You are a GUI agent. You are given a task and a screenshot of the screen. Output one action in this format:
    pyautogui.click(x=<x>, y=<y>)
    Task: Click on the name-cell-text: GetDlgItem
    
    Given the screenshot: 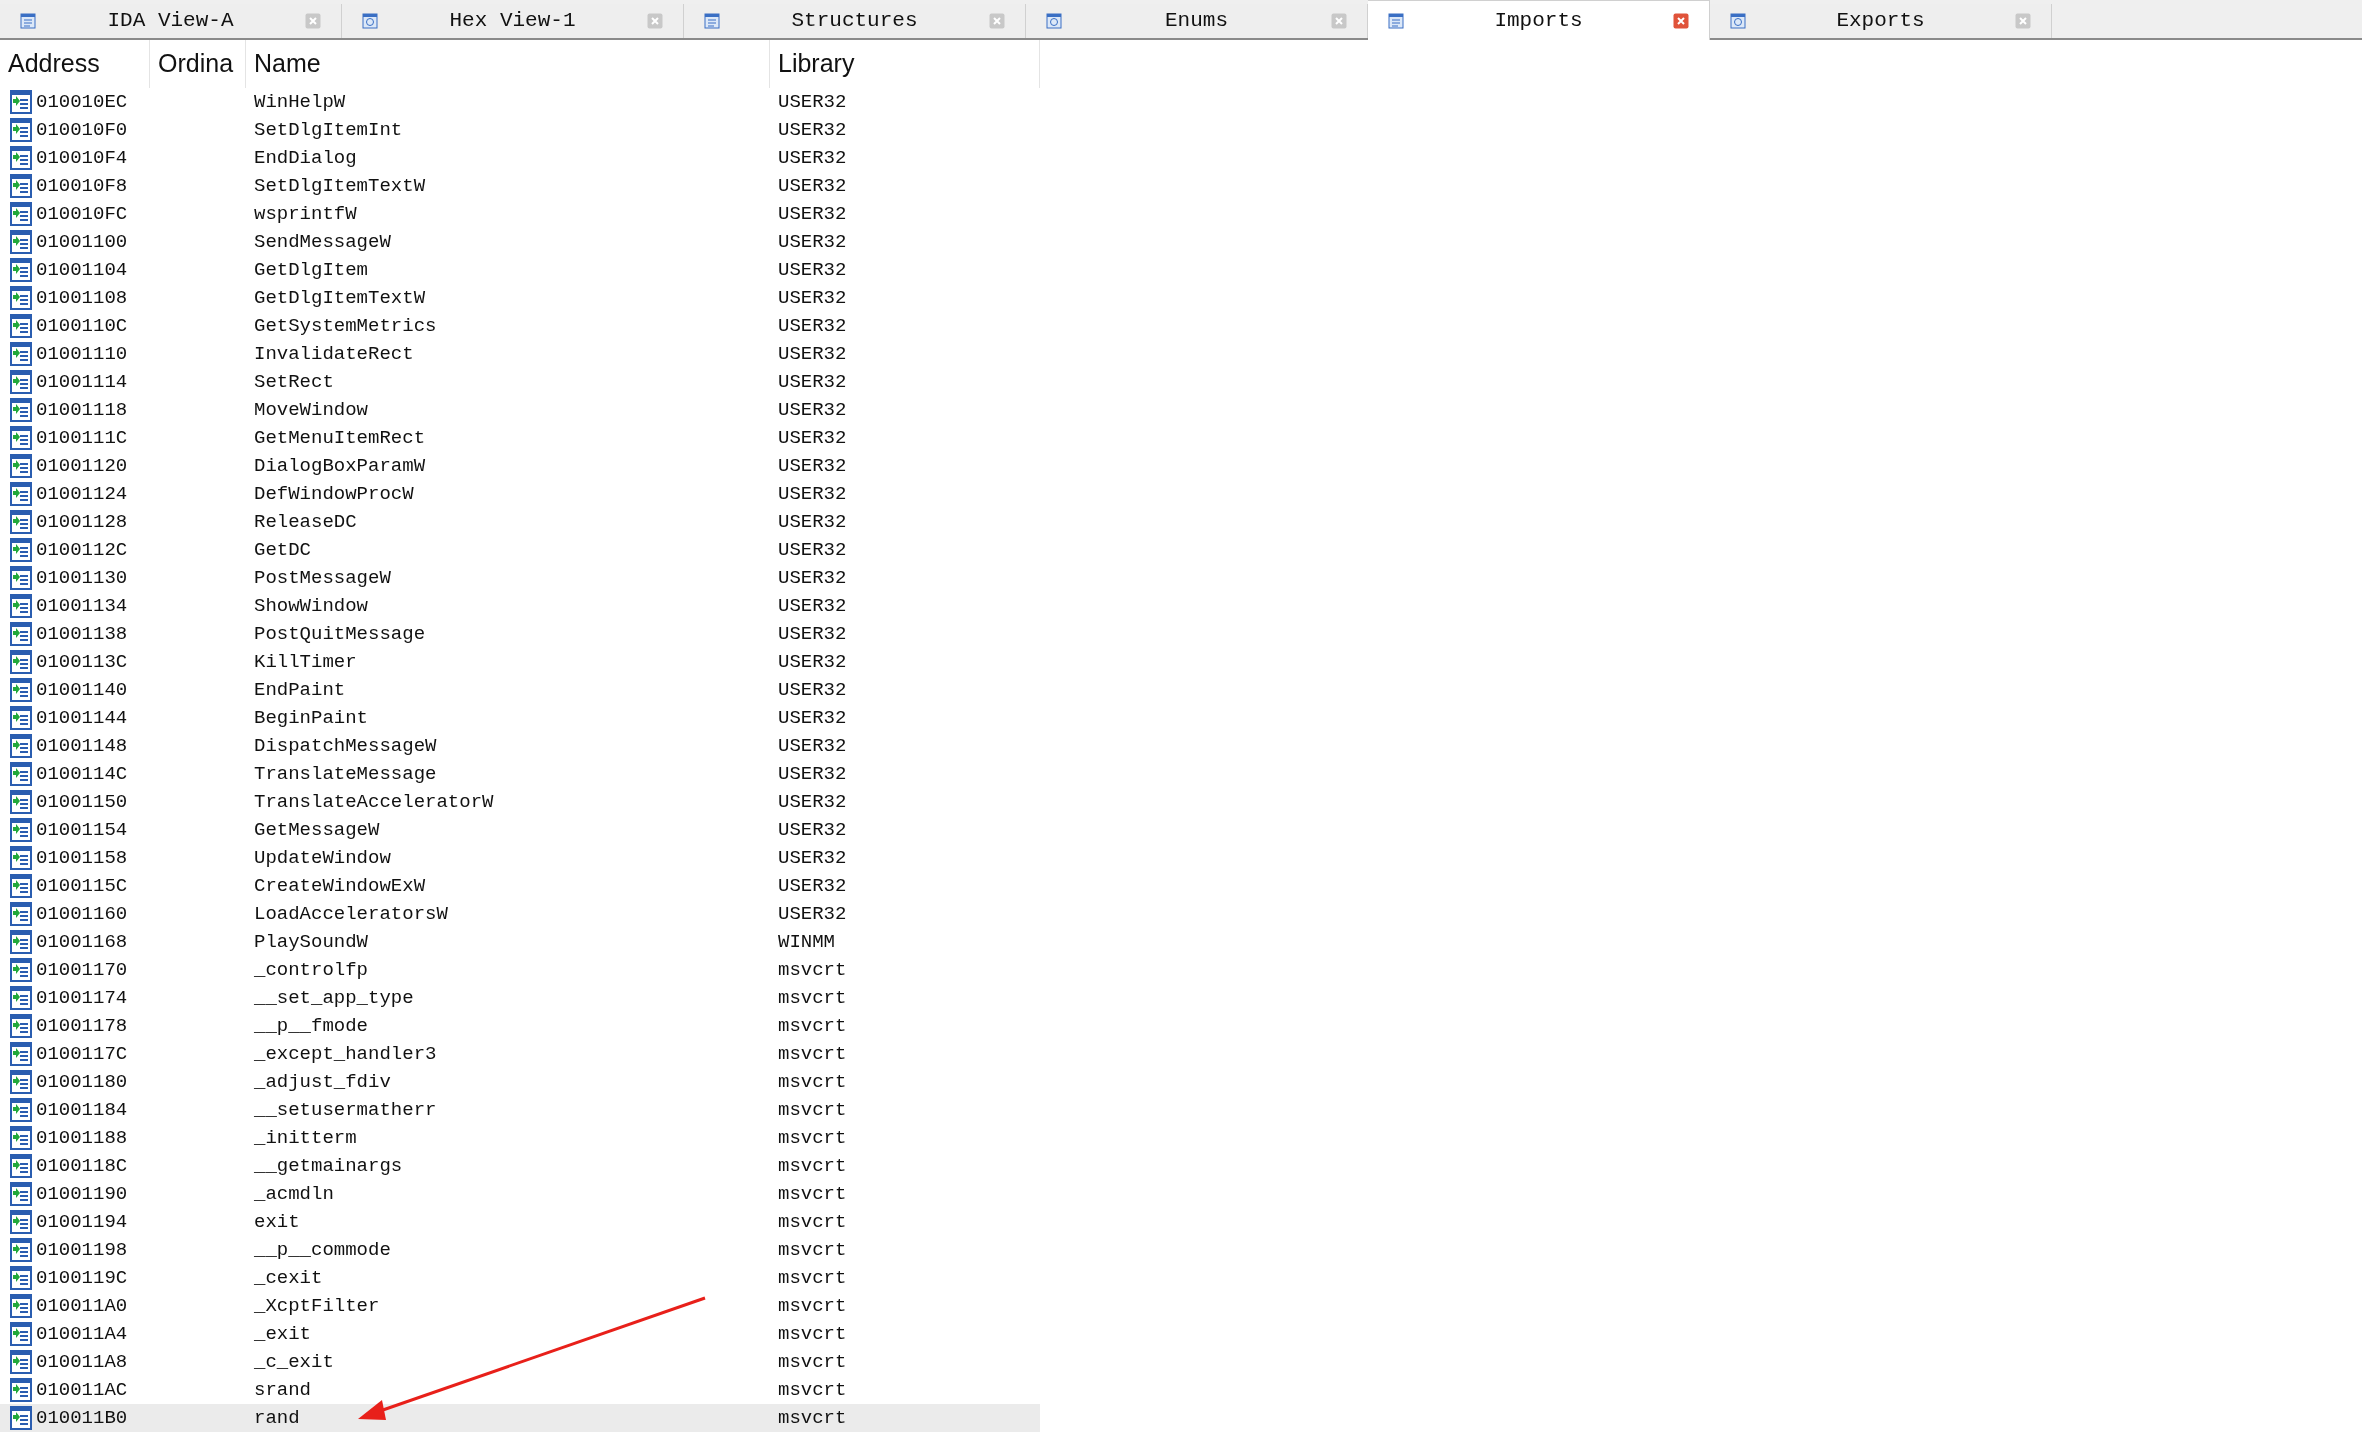 What is the action you would take?
    pyautogui.click(x=311, y=270)
    